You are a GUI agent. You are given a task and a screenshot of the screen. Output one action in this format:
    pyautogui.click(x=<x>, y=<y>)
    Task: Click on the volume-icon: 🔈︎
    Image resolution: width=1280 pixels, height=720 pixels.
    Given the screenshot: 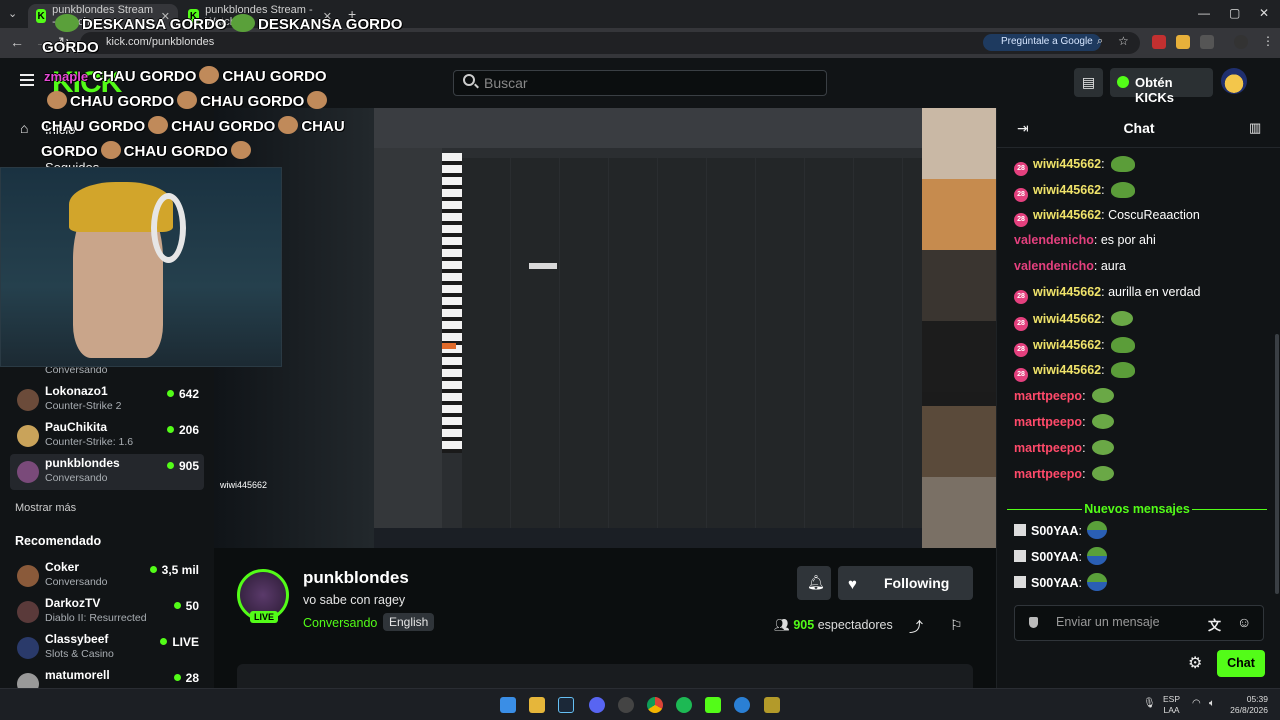 What is the action you would take?
    pyautogui.click(x=1212, y=703)
    